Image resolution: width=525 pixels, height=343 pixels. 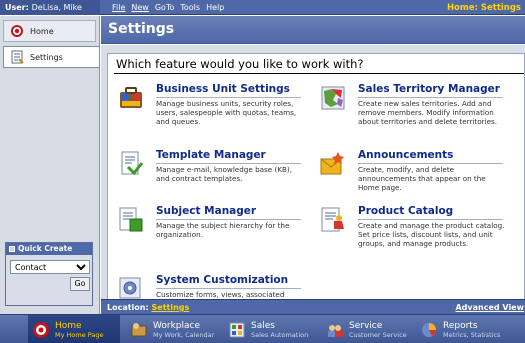 What do you see at coordinates (489, 307) in the screenshot?
I see `advanced-view-link: Advanced View` at bounding box center [489, 307].